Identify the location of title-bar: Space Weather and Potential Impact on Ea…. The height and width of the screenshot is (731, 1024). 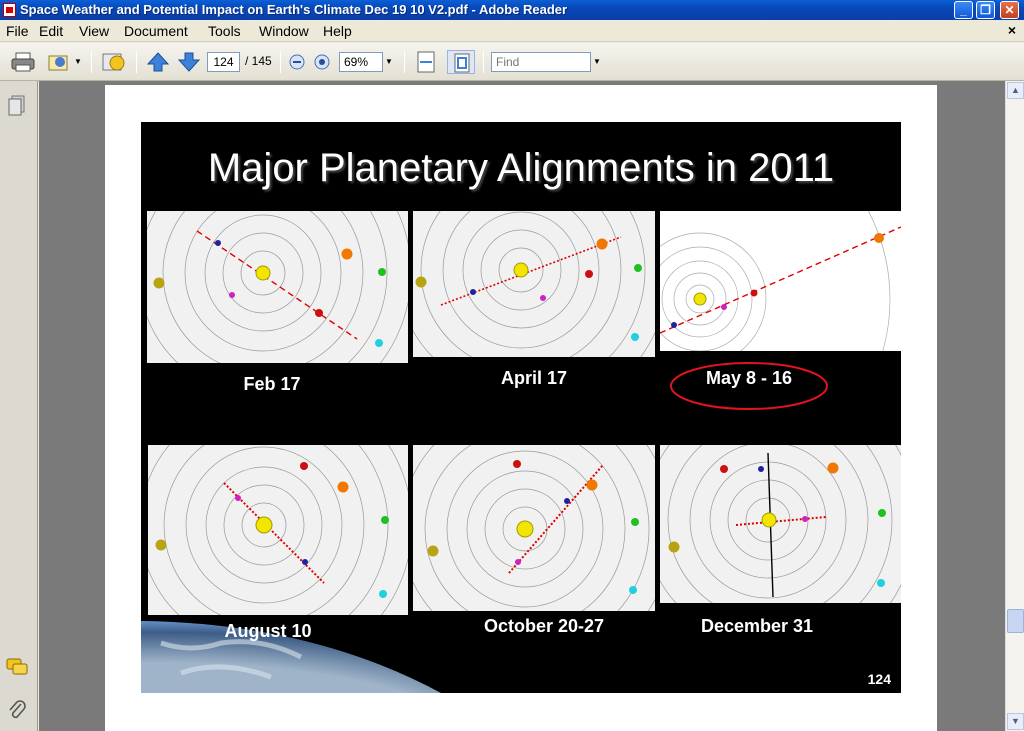
(512, 10).